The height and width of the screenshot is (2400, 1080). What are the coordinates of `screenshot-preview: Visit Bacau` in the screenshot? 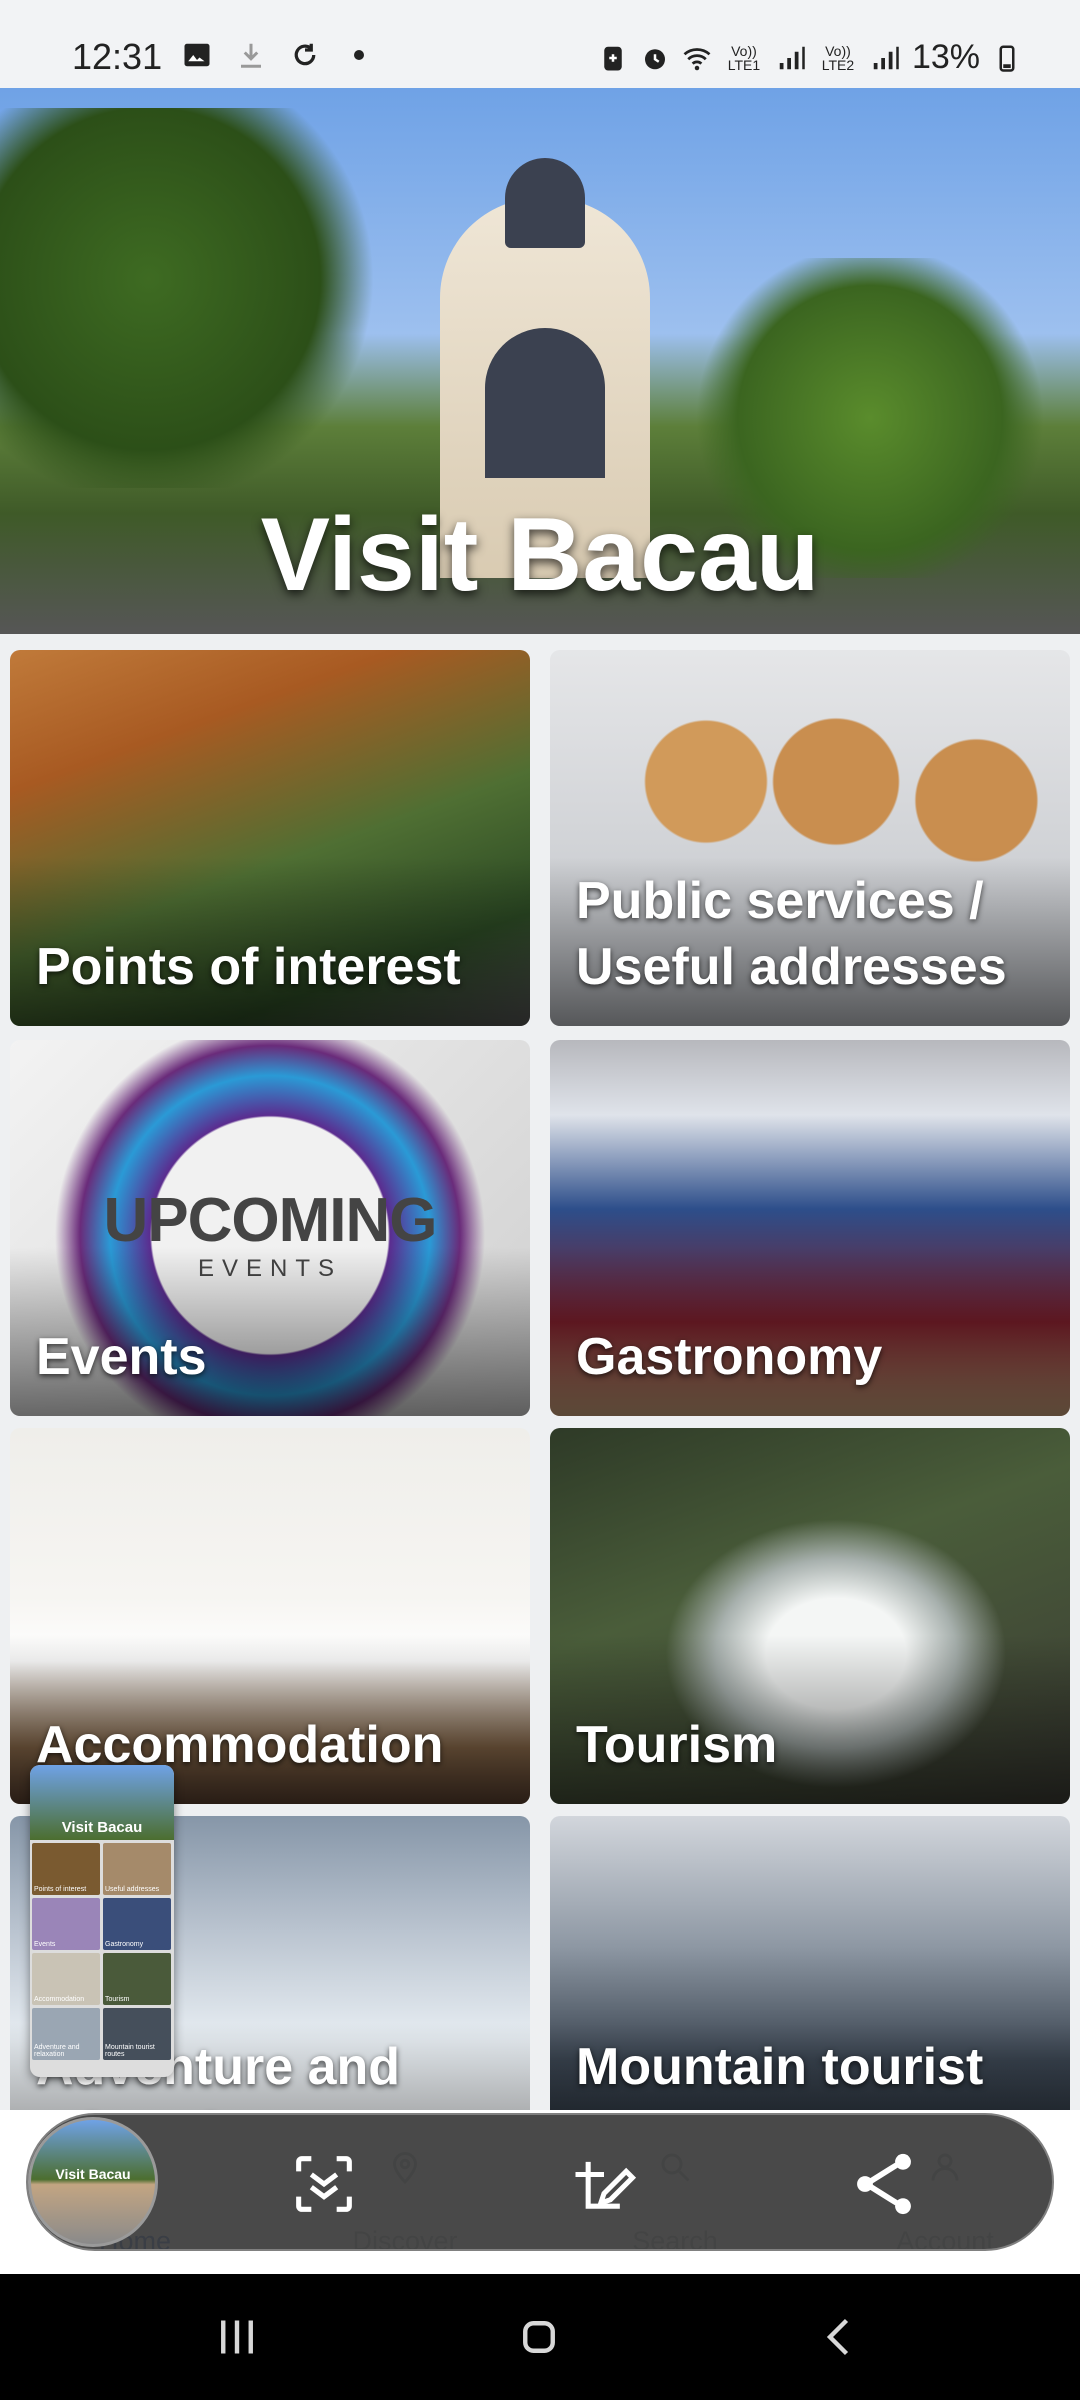 It's located at (93, 2182).